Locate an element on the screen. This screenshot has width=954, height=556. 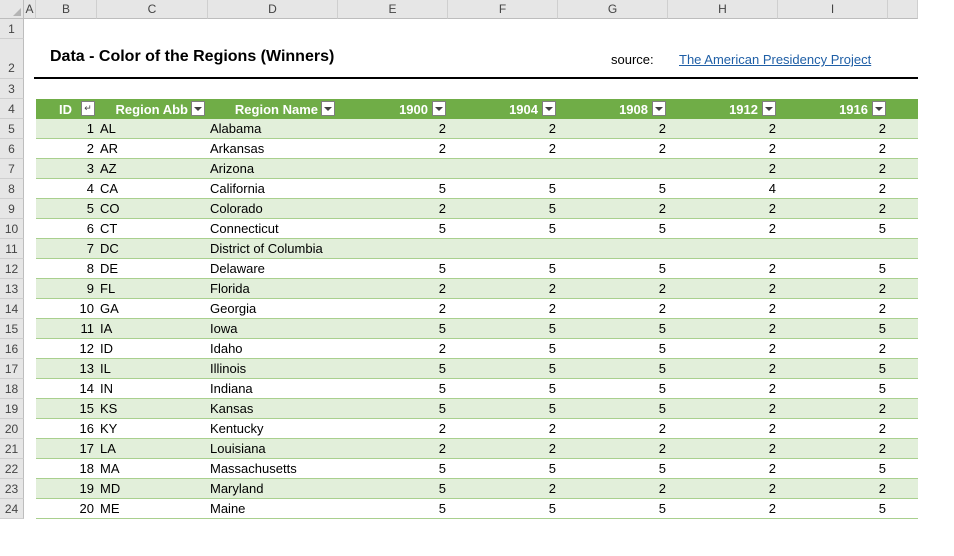
filter-button-id: ↵ is located at coordinates (88, 108).